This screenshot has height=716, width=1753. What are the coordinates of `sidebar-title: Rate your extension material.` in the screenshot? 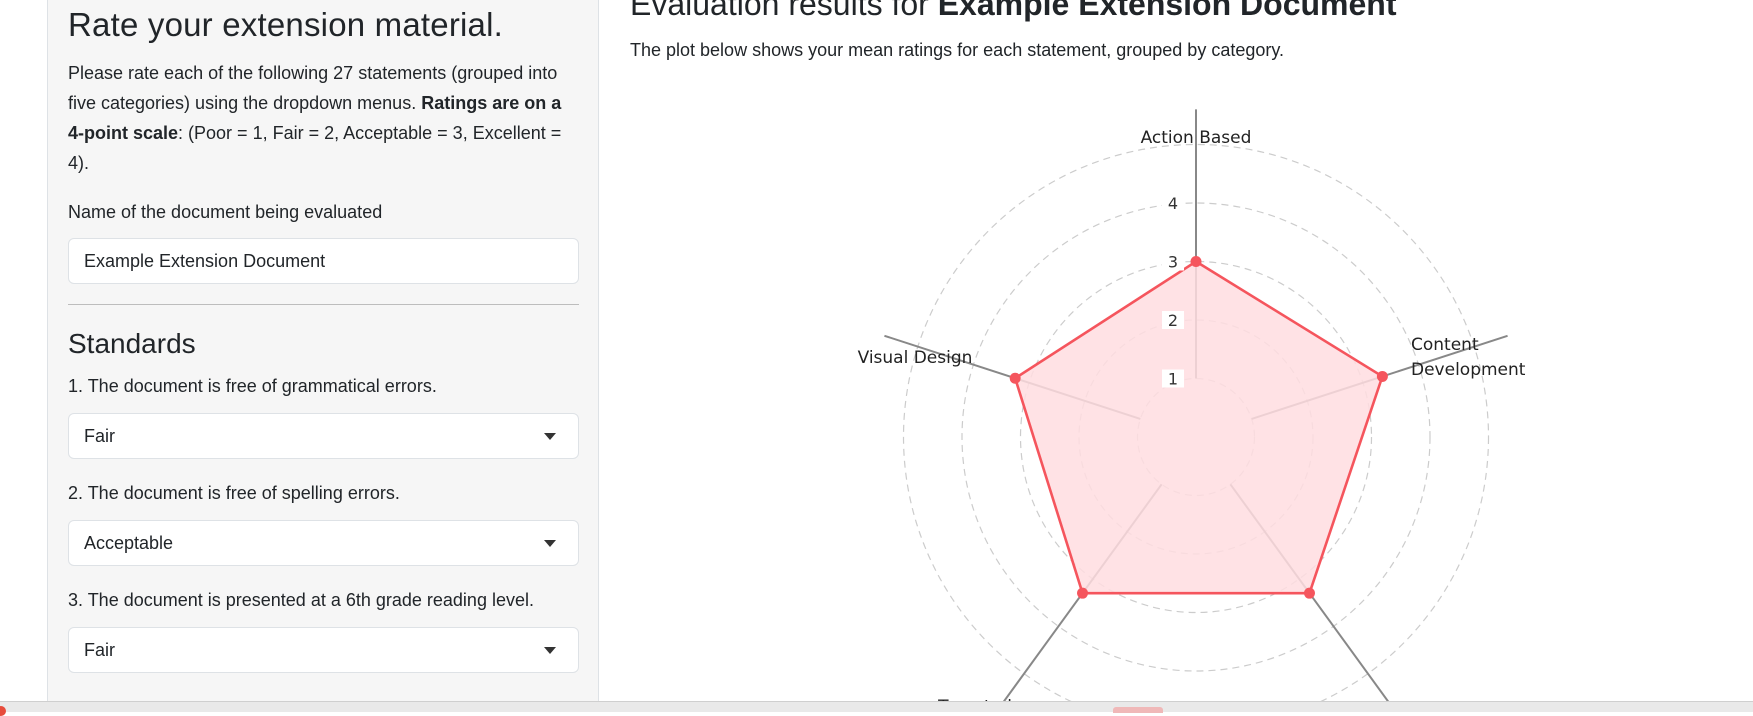 It's located at (286, 24).